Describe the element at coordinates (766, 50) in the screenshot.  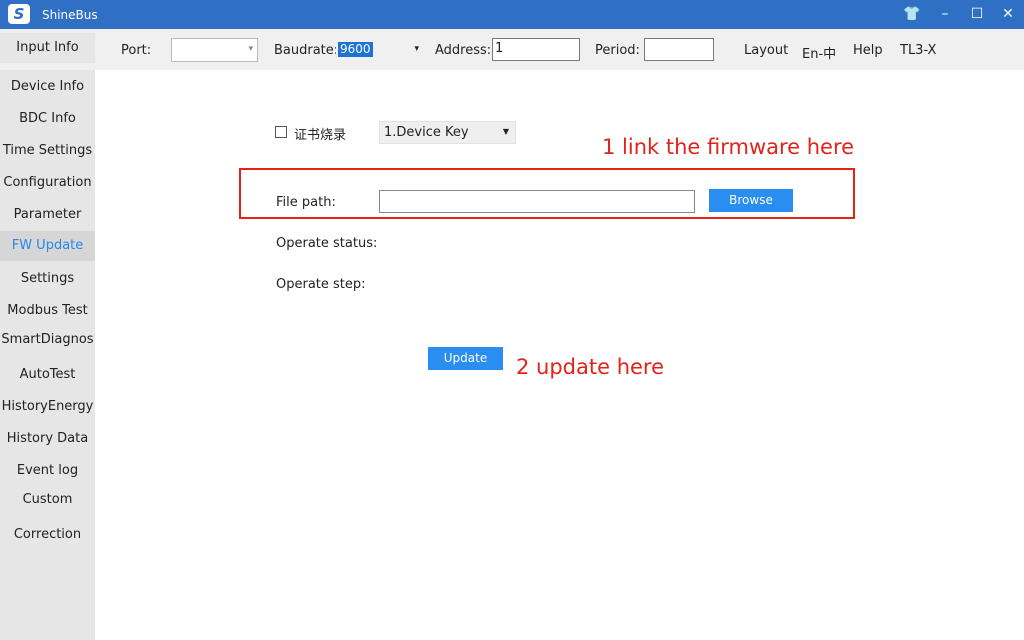
I see `layout-link: Layout` at that location.